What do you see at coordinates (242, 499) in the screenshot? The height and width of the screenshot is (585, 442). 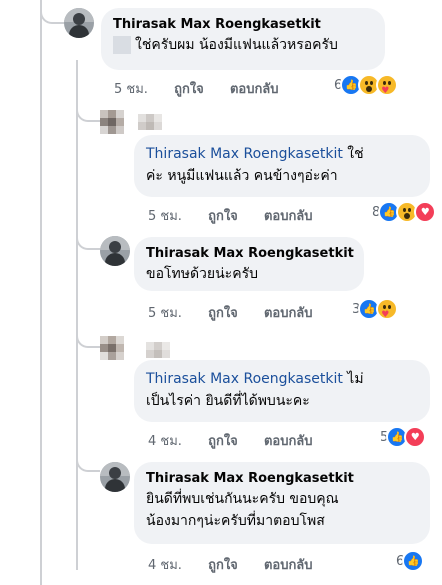 I see `comment-text: ยินดีที่พบเช่นกันนะครับ ขอบคุณ` at bounding box center [242, 499].